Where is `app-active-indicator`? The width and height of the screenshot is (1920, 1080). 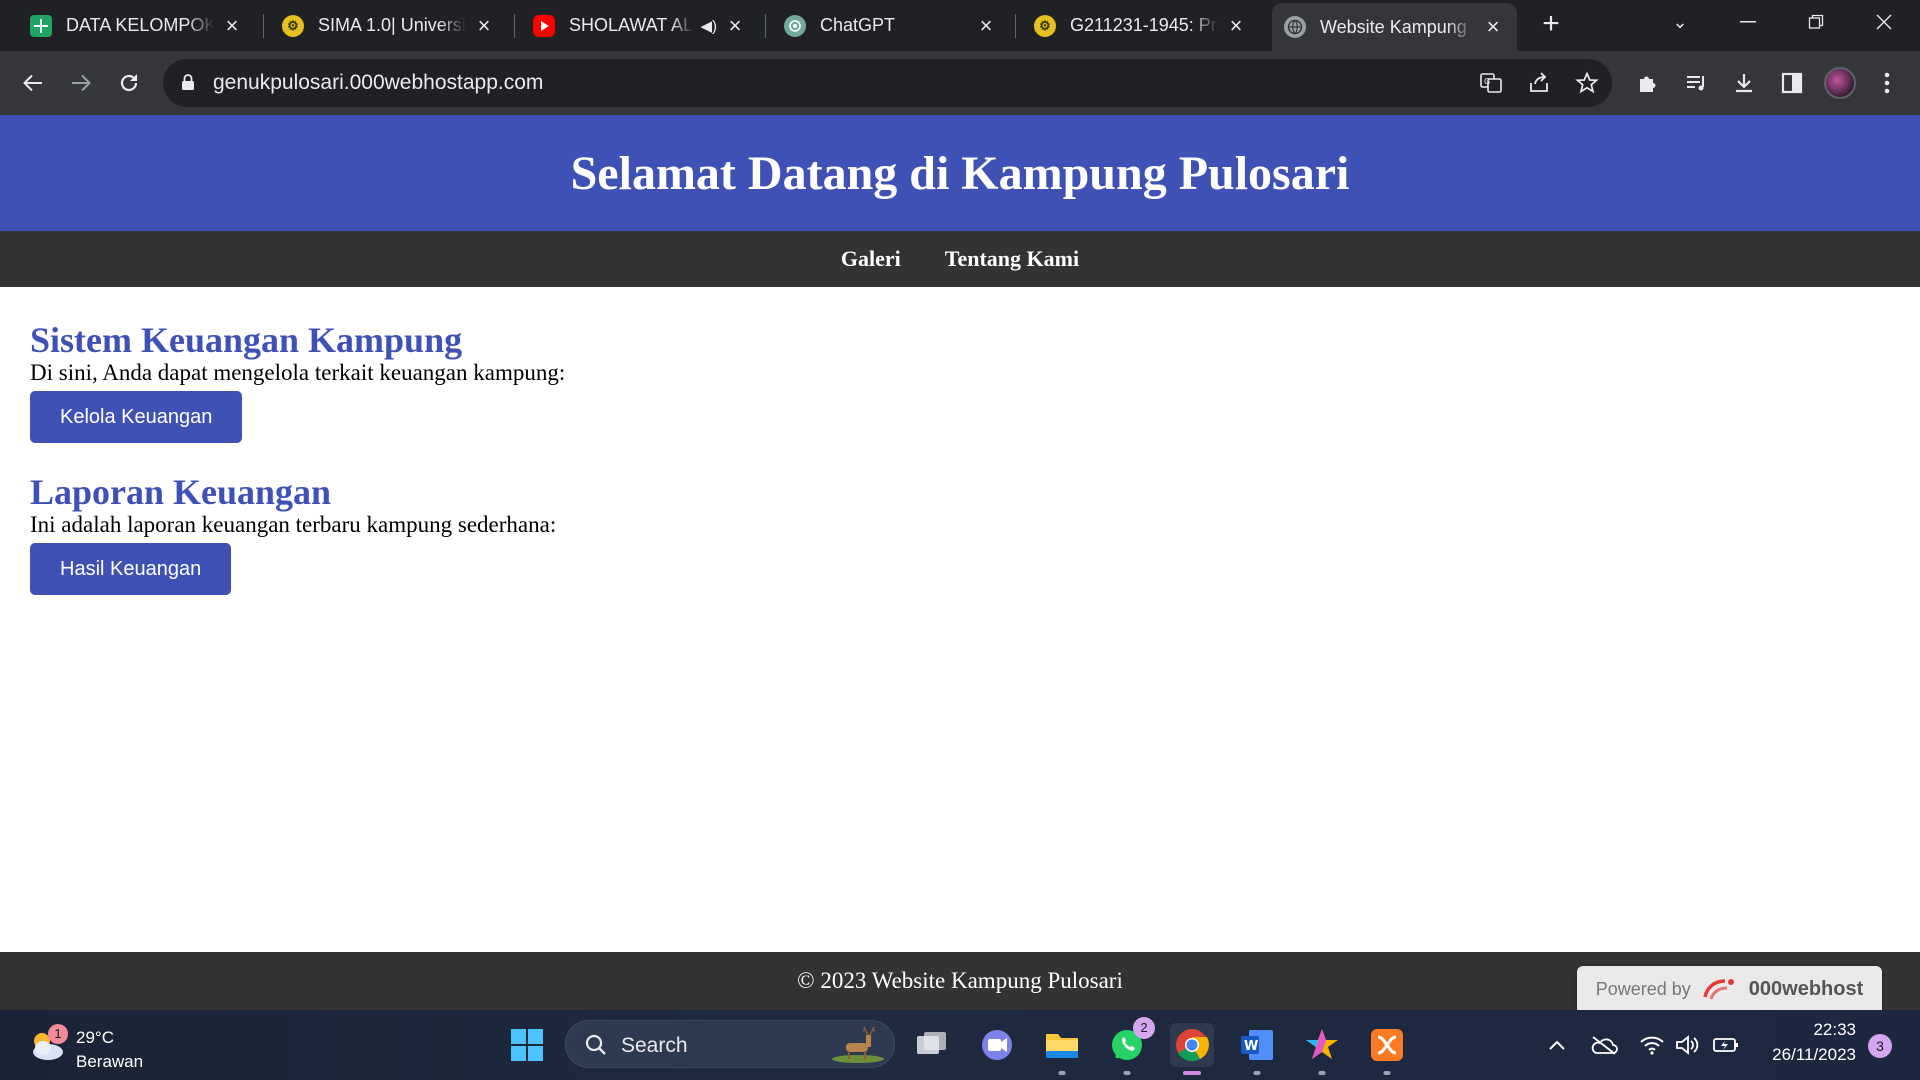
app-active-indicator is located at coordinates (1192, 1073).